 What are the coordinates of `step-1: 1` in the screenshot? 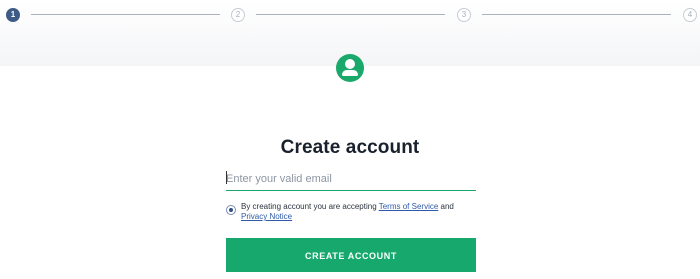 It's located at (13, 15).